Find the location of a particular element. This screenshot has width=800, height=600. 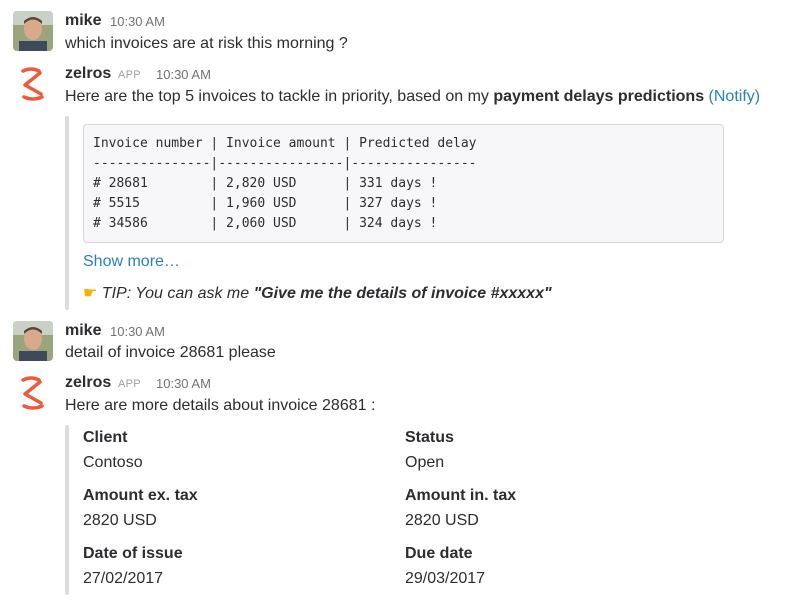

field-value-due-date: 29/03/2017 is located at coordinates (445, 578).